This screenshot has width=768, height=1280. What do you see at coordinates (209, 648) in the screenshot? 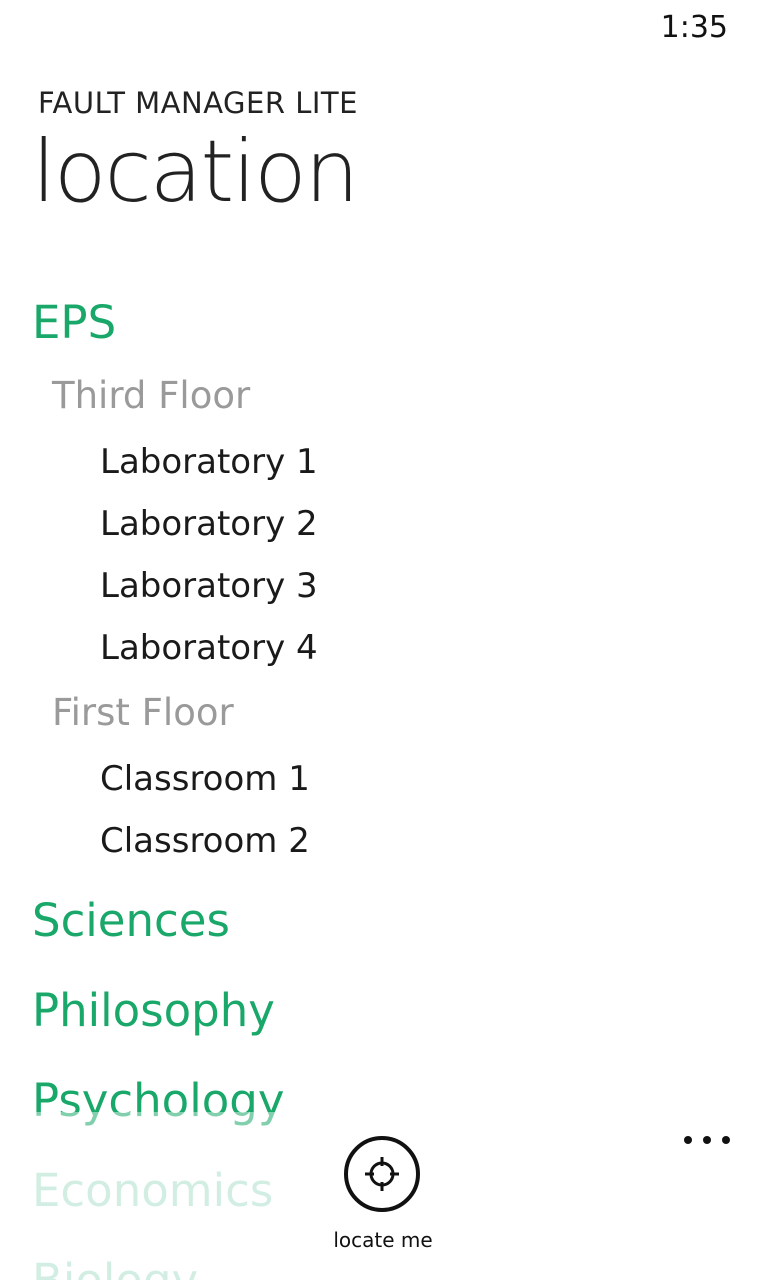
I see `room-laboratory-4: Laboratory 4` at bounding box center [209, 648].